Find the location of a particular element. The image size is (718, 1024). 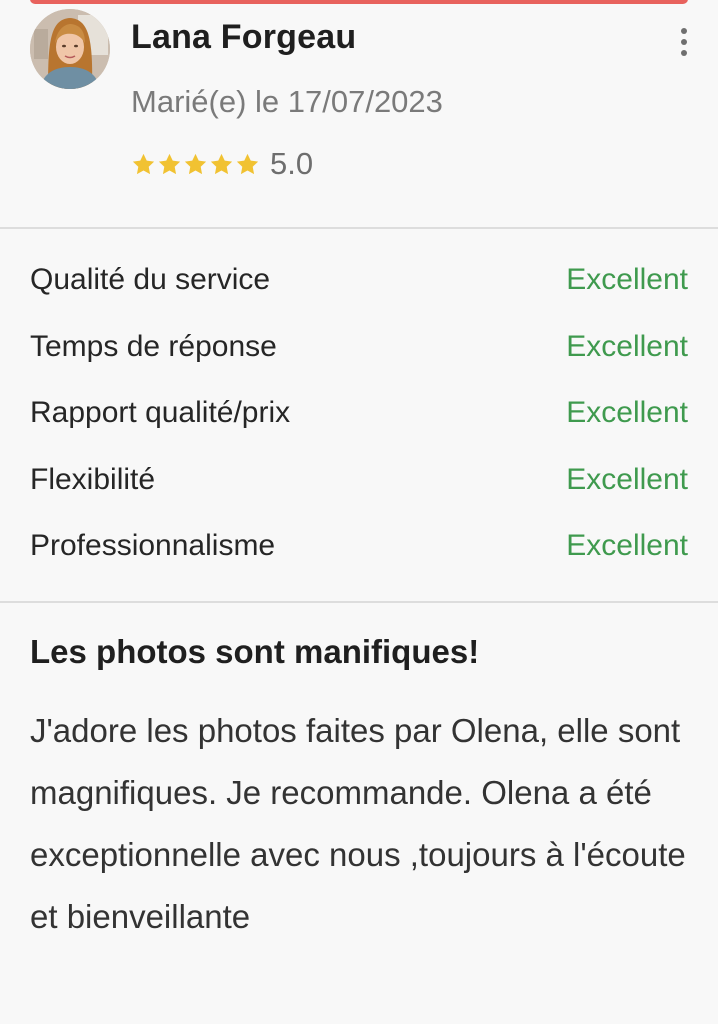

rating-item: Flexibilité Excellent is located at coordinates (359, 480).